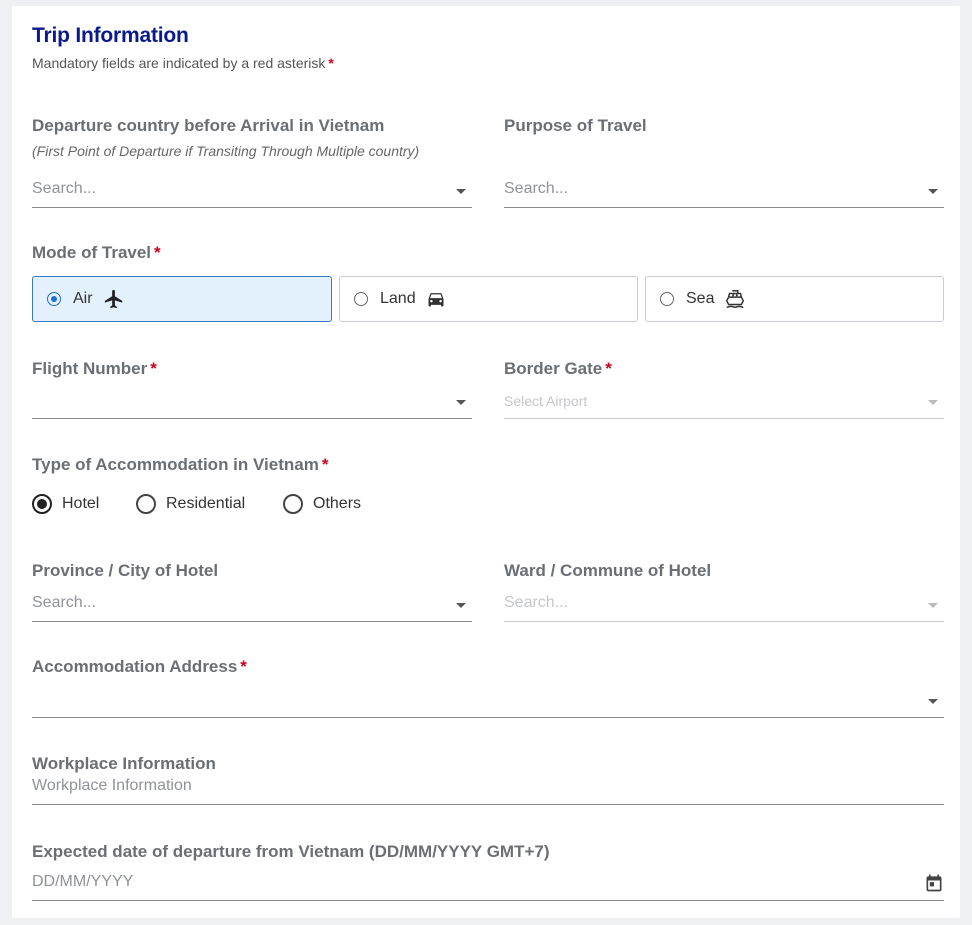 This screenshot has height=925, width=972. What do you see at coordinates (488, 789) in the screenshot?
I see `workplace-input: Workplace Information` at bounding box center [488, 789].